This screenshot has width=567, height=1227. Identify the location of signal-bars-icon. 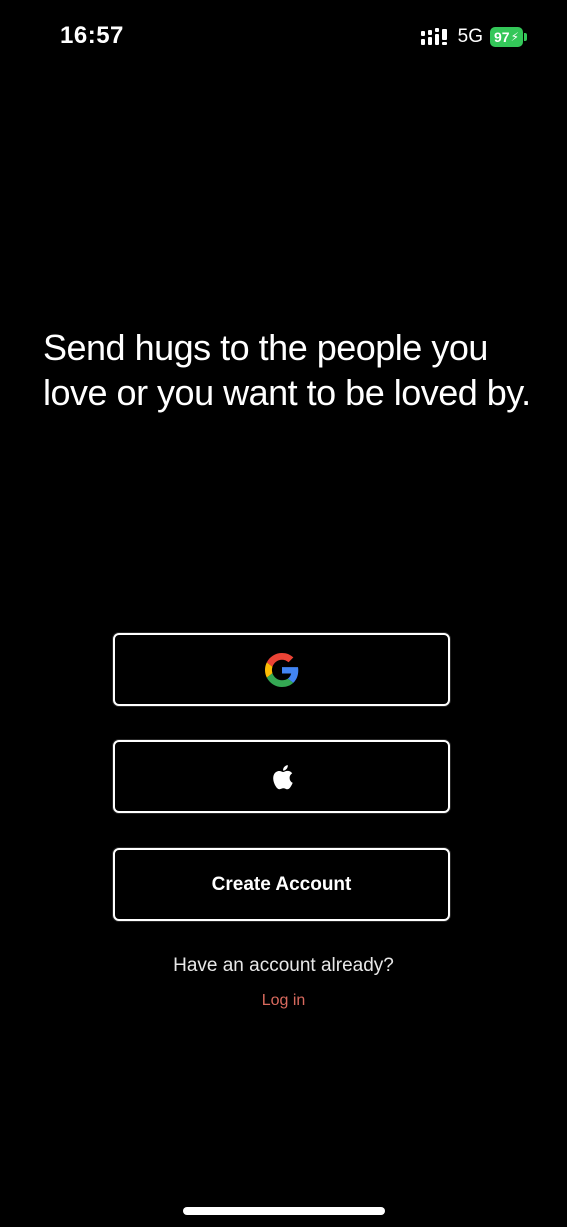
(433, 36).